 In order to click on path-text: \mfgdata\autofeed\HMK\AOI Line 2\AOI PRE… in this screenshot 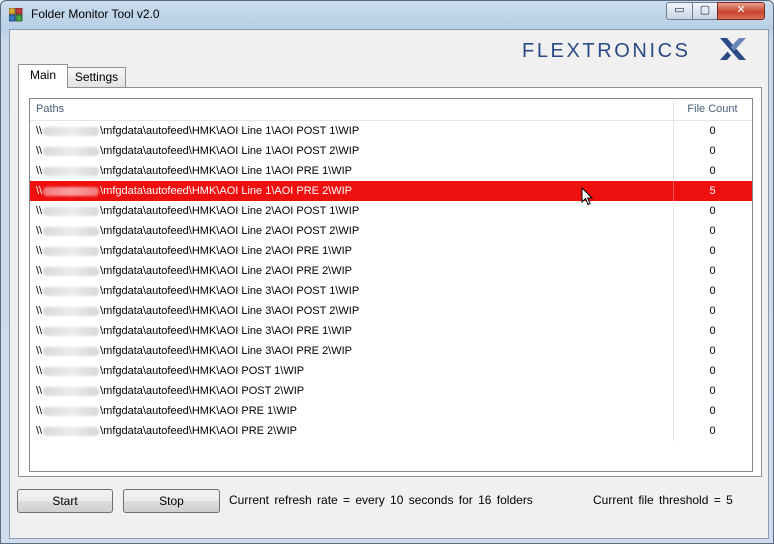, I will do `click(226, 271)`.